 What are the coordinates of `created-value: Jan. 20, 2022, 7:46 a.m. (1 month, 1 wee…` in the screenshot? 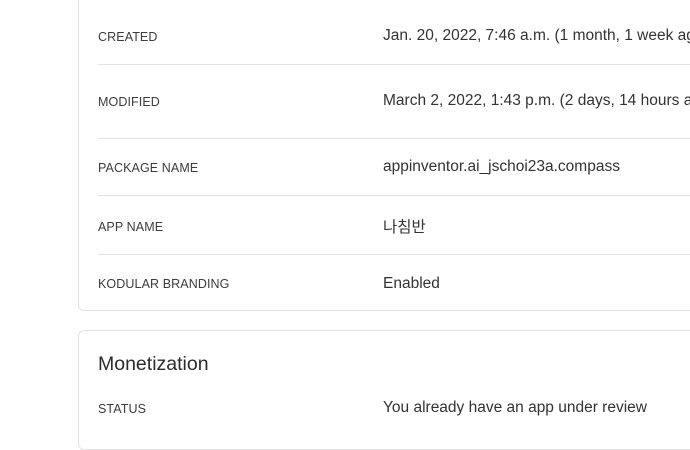 It's located at (536, 35).